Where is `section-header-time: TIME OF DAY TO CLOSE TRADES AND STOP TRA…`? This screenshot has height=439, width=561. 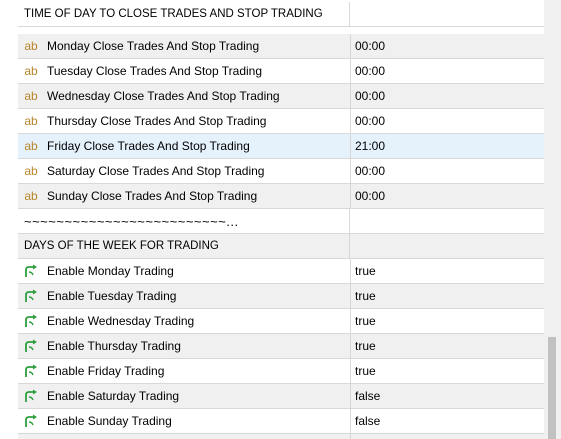
section-header-time: TIME OF DAY TO CLOSE TRADES AND STOP TRA… is located at coordinates (281, 13).